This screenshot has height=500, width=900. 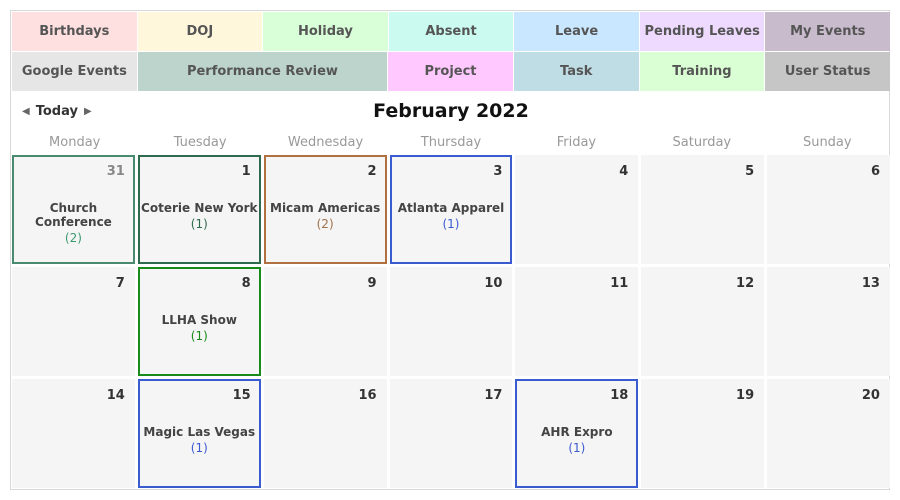 I want to click on filter-tab: Project, so click(x=451, y=71).